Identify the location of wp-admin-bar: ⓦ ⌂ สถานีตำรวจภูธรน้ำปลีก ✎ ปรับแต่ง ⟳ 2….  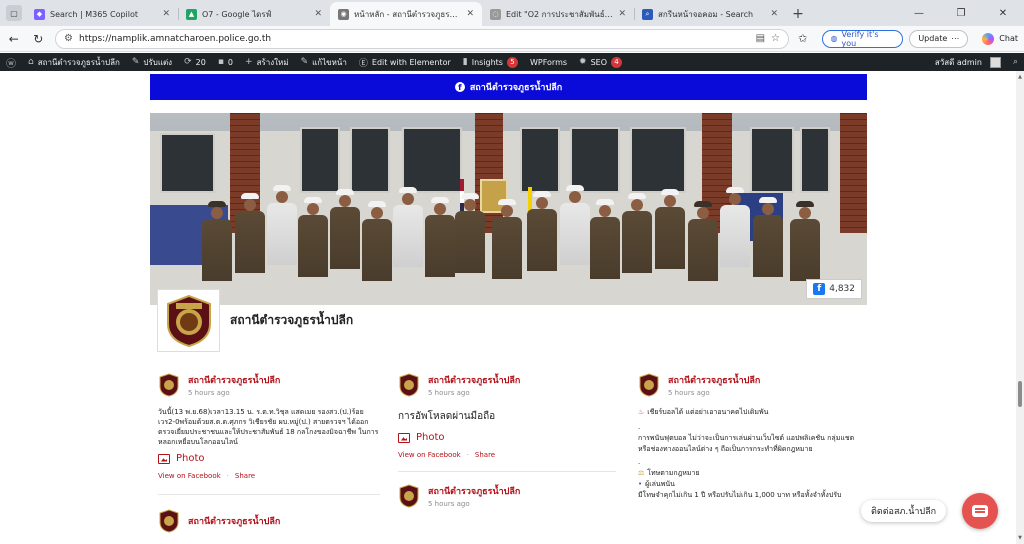
(512, 62).